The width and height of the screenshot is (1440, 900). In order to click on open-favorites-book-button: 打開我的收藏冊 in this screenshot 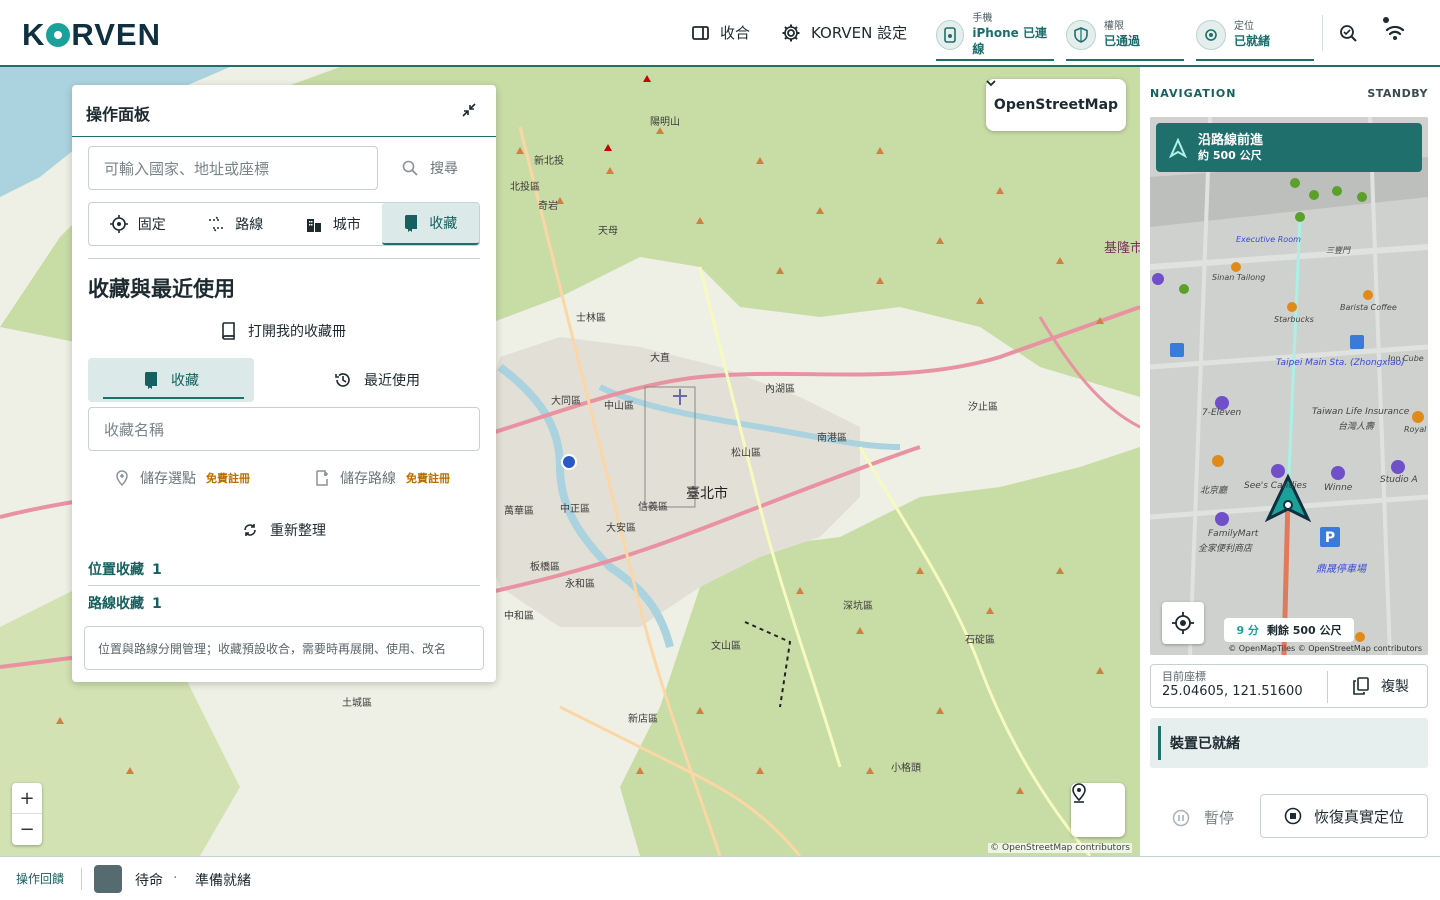, I will do `click(283, 331)`.